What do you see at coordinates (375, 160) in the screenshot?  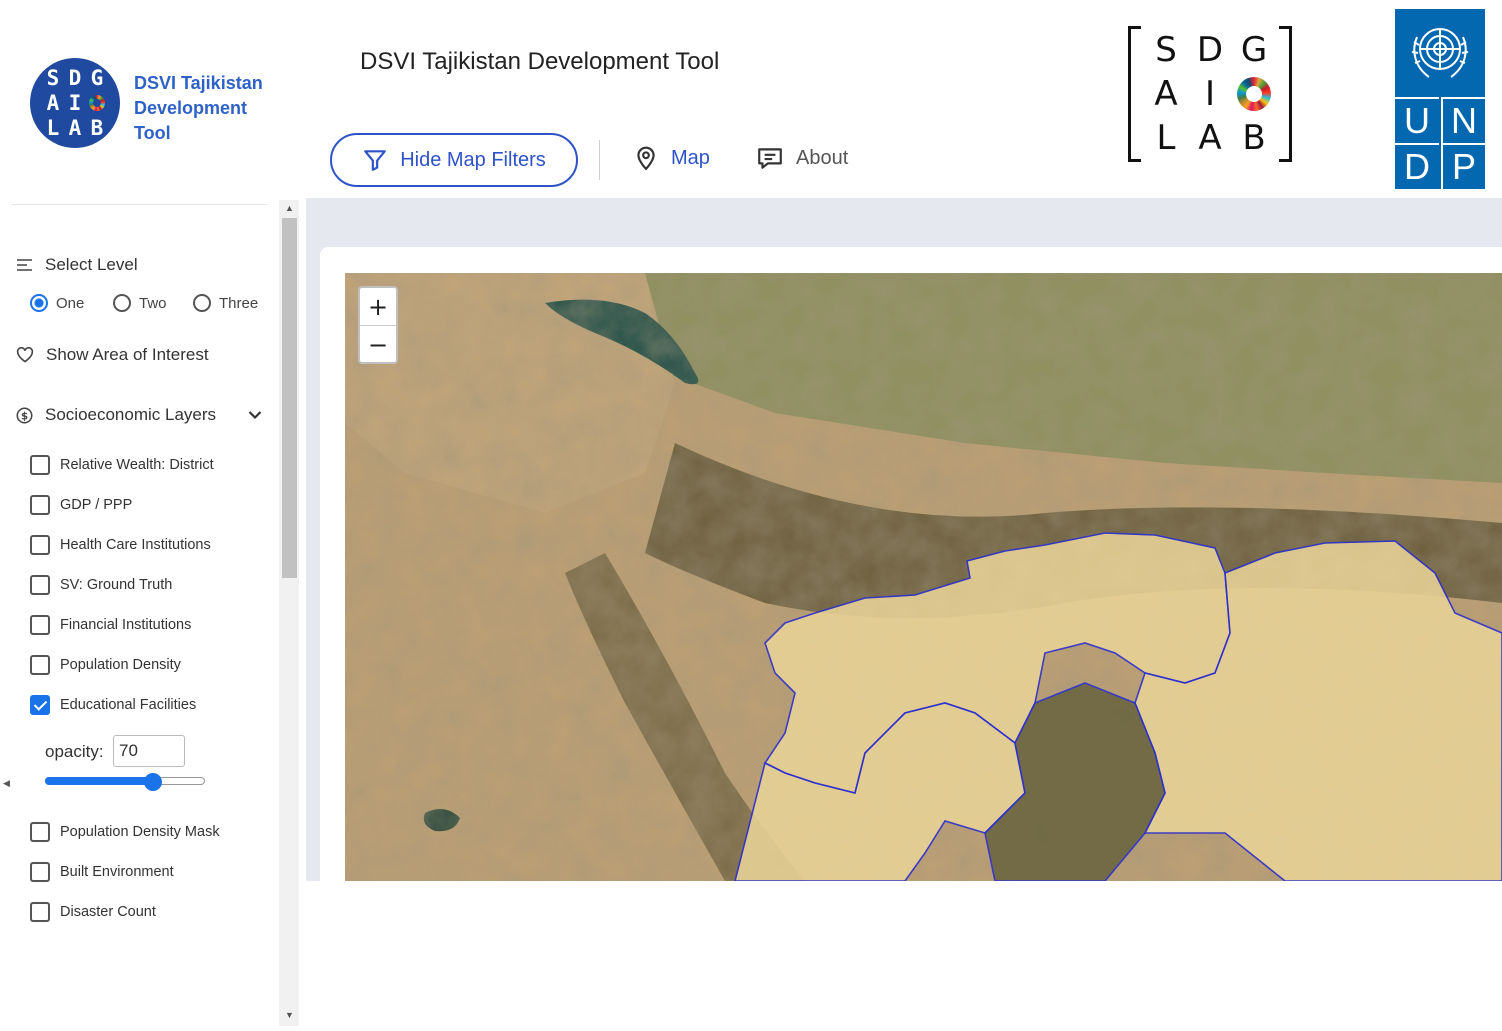 I see `filter-icon` at bounding box center [375, 160].